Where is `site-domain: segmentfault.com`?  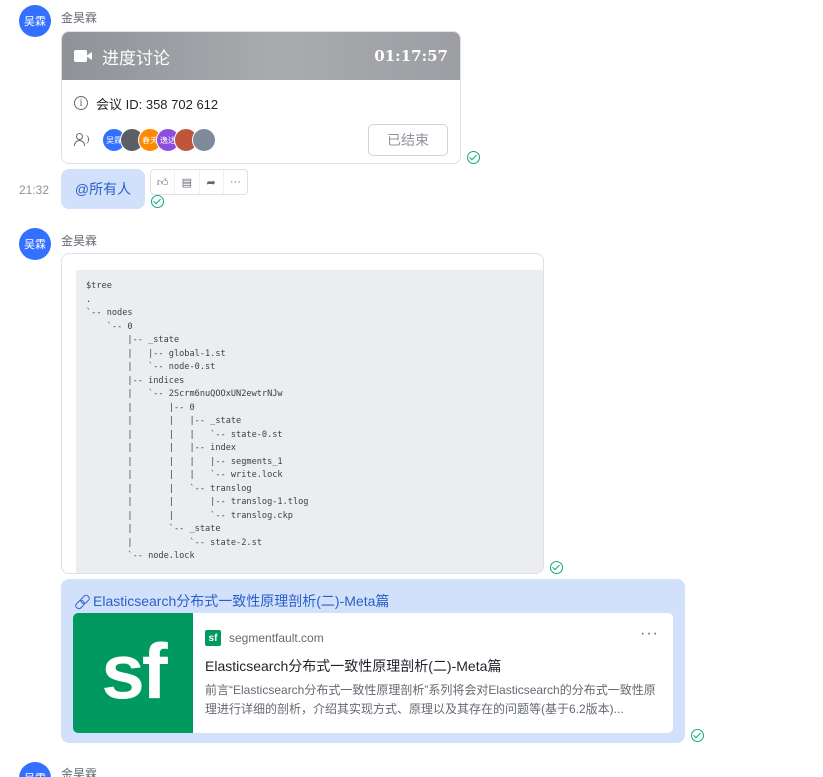
site-domain: segmentfault.com is located at coordinates (276, 638).